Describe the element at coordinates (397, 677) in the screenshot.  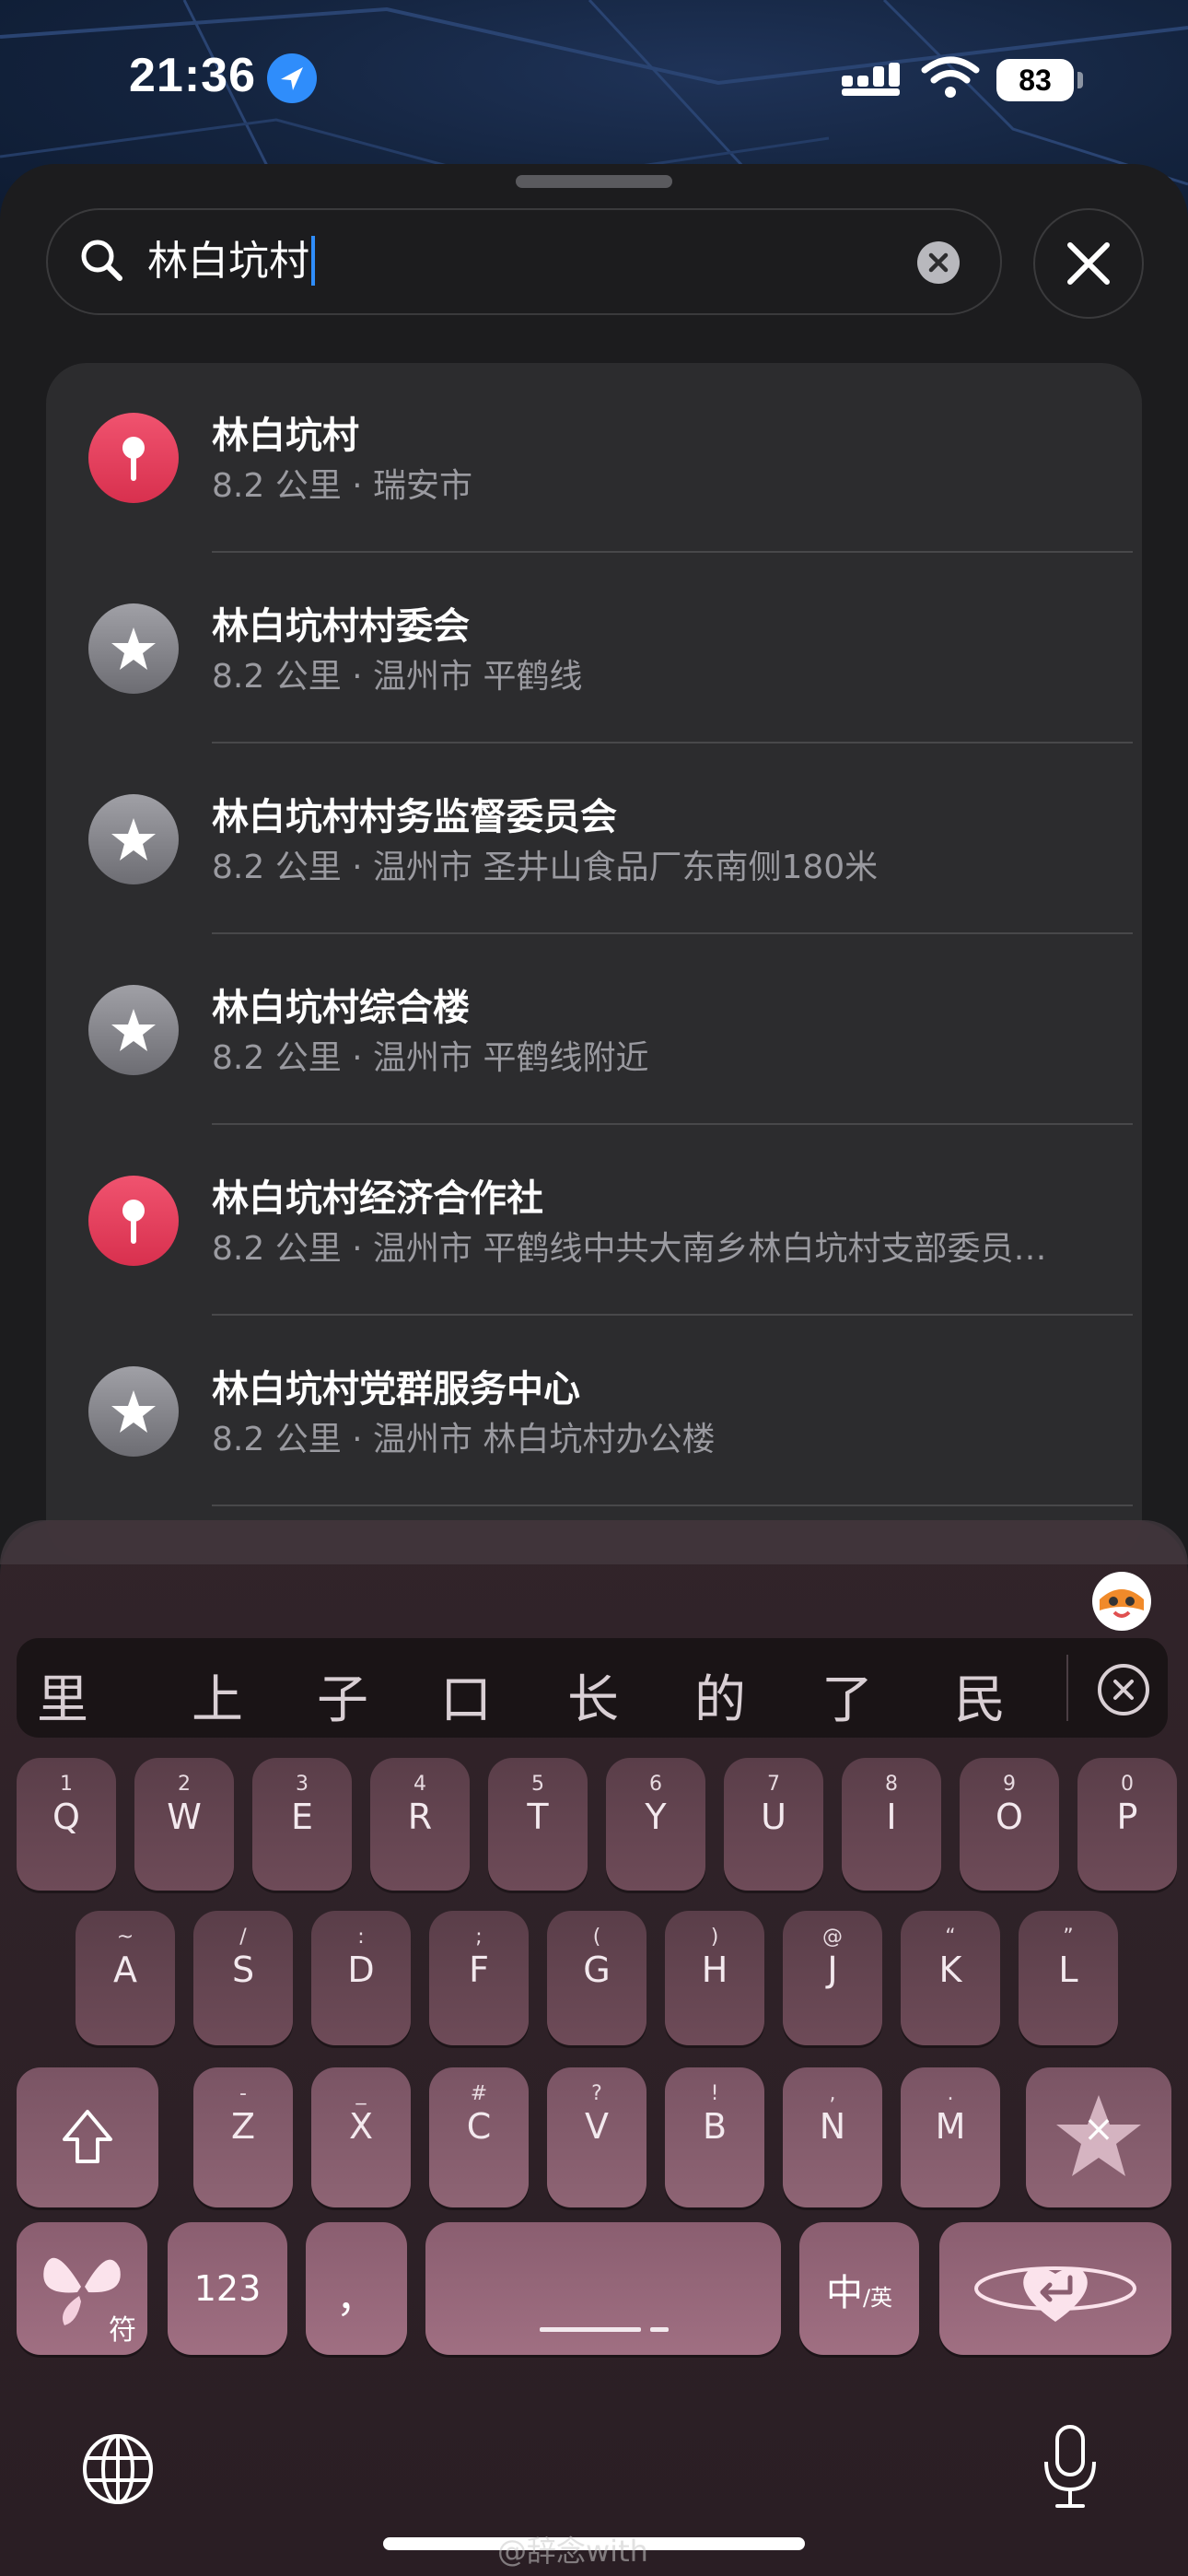
I see `result-subtitle: 8.2 公里 · 温州市 平鹤线` at that location.